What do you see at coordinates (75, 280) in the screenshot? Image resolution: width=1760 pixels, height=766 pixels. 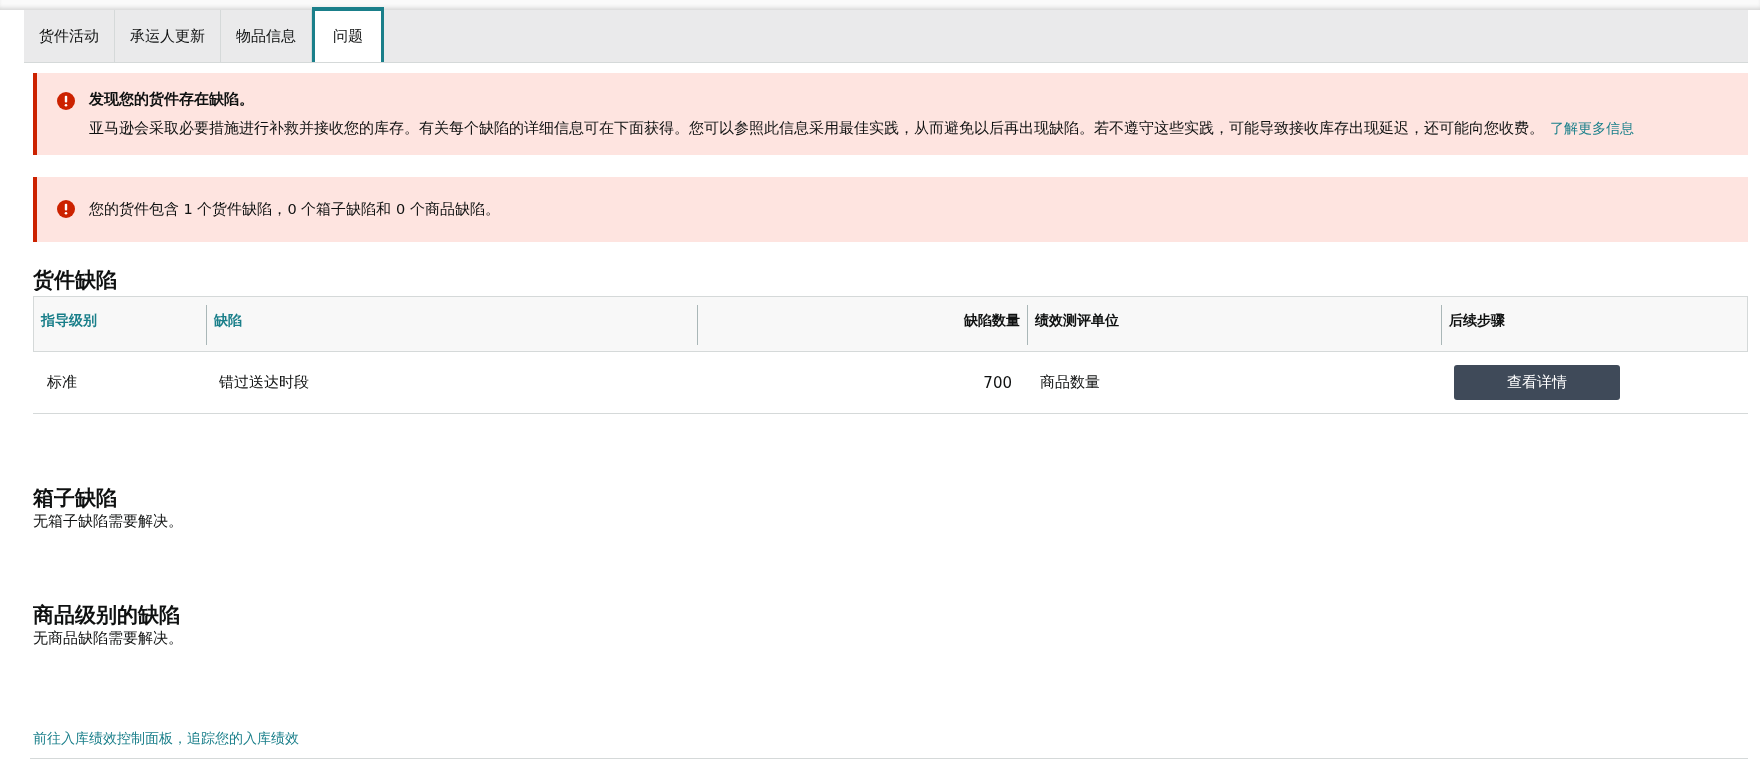 I see `section-heading: 货件缺陷` at bounding box center [75, 280].